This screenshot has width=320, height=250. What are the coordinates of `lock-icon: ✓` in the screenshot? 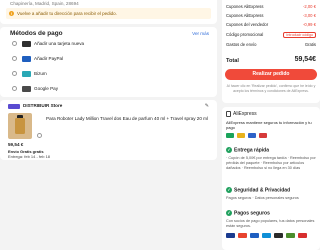 It's located at (229, 213).